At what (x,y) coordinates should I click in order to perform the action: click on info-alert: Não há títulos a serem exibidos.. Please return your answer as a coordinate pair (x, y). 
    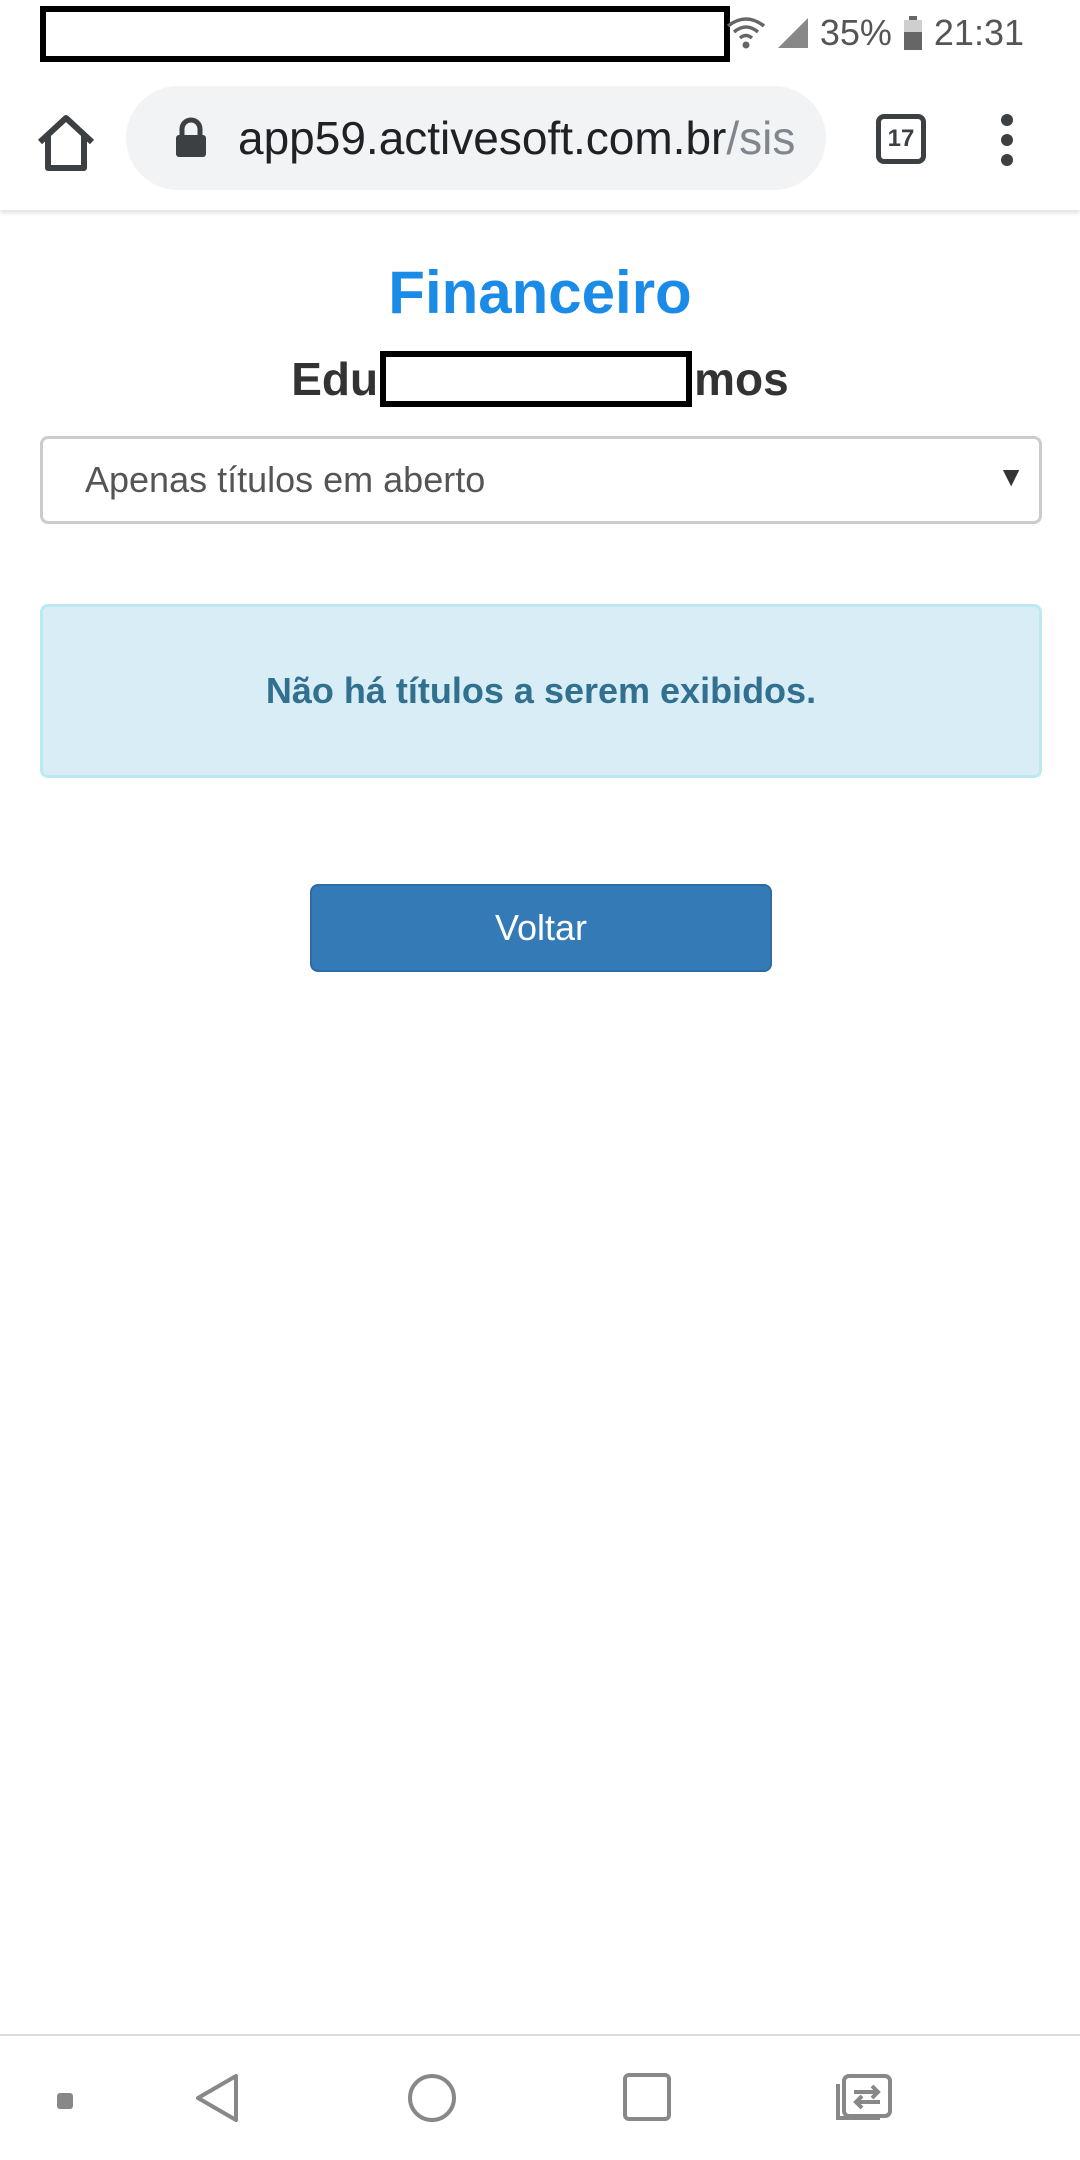
    Looking at the image, I should click on (541, 691).